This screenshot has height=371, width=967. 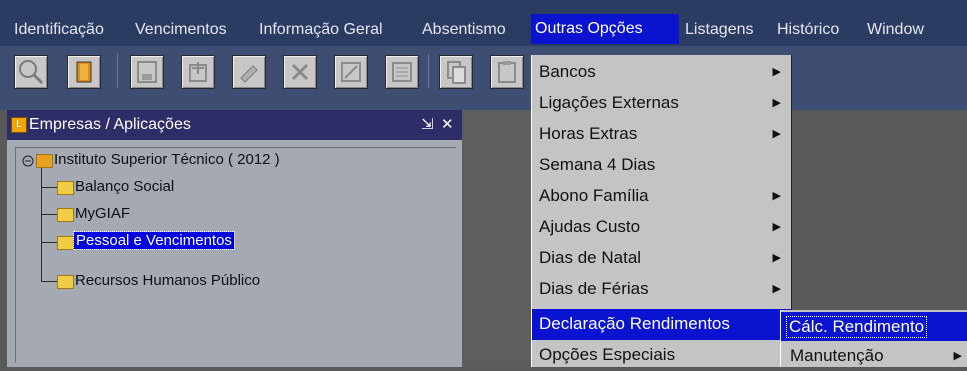 What do you see at coordinates (44, 161) in the screenshot?
I see `building-icon` at bounding box center [44, 161].